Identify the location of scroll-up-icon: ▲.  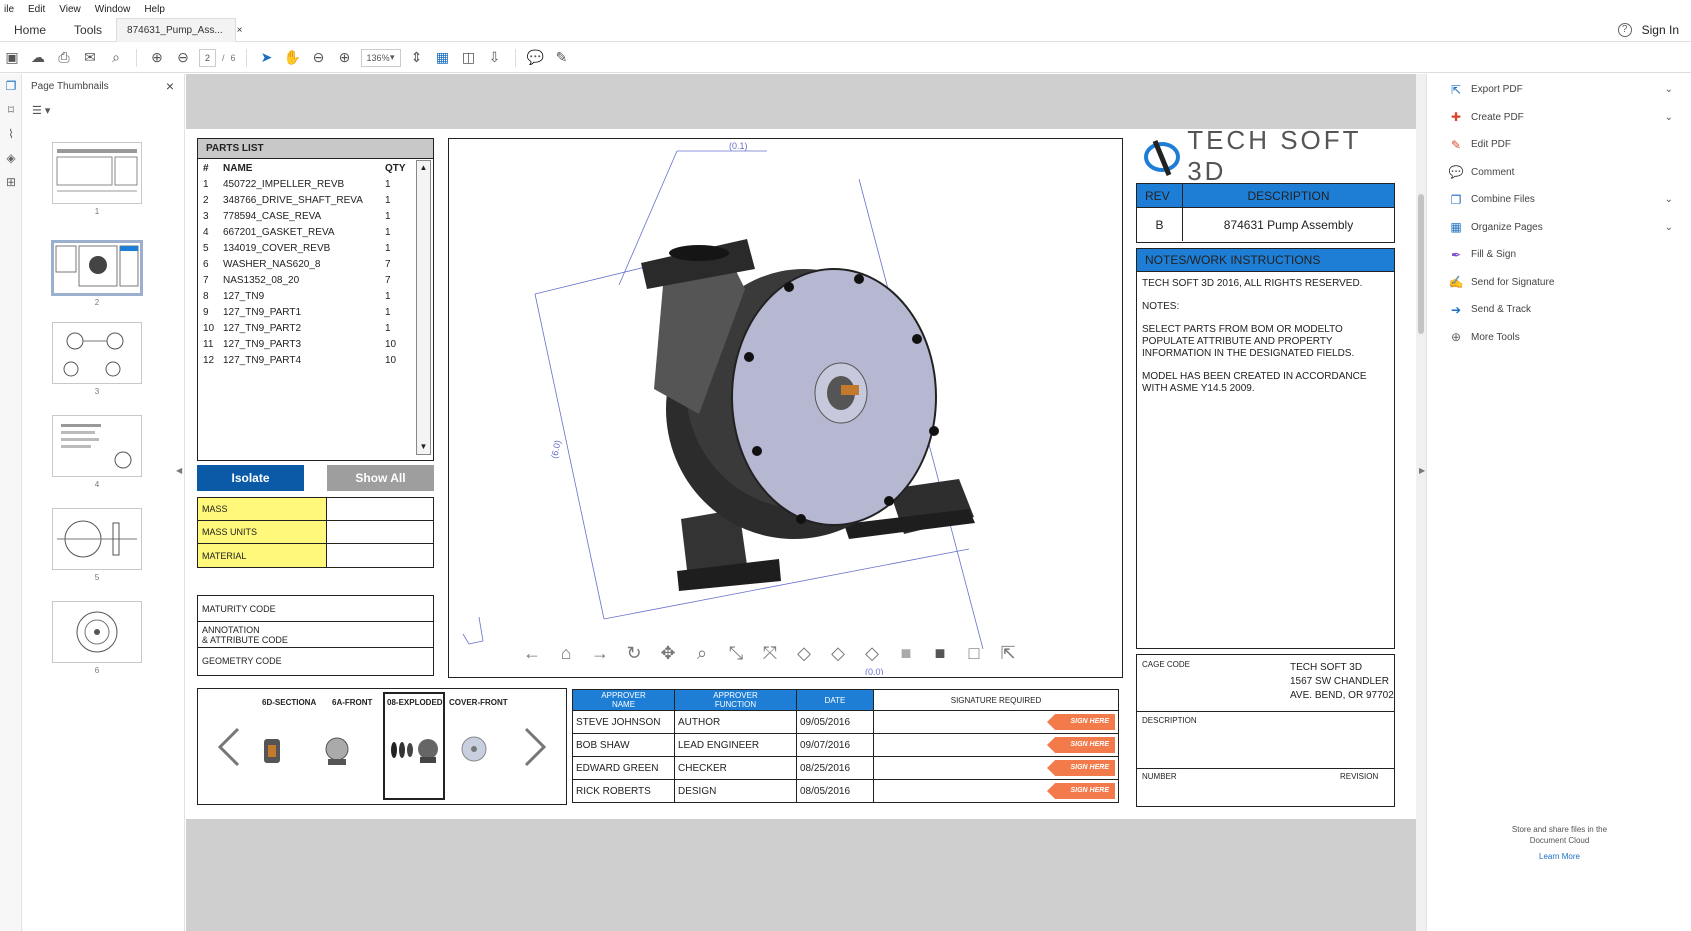
(423, 168).